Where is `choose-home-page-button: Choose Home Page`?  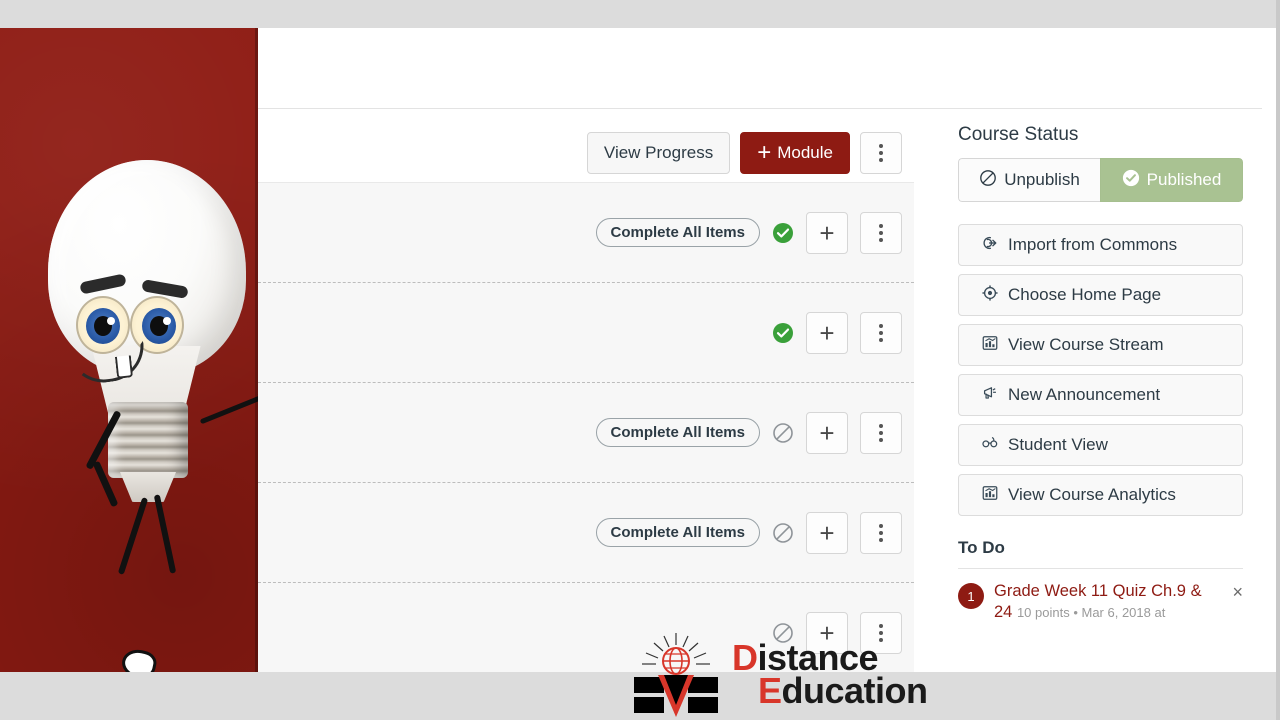 choose-home-page-button: Choose Home Page is located at coordinates (1100, 295).